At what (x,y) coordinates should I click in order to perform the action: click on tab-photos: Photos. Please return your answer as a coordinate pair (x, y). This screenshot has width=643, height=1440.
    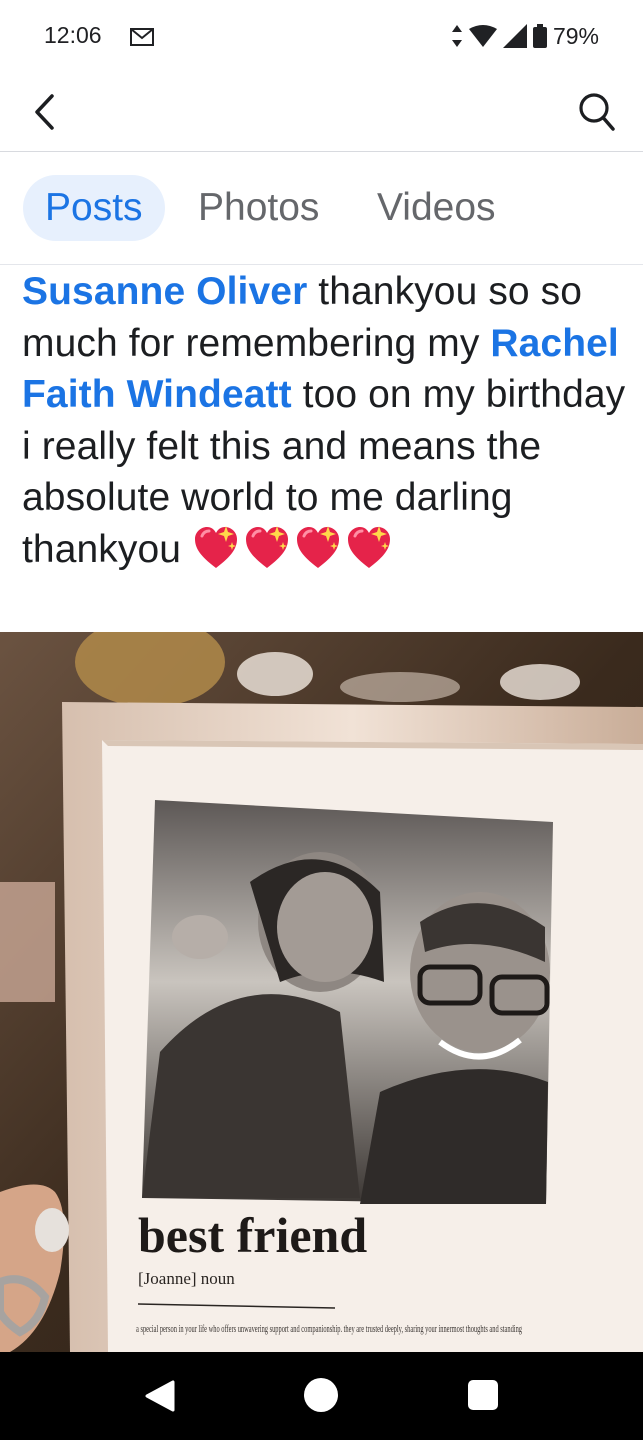
    Looking at the image, I should click on (258, 208).